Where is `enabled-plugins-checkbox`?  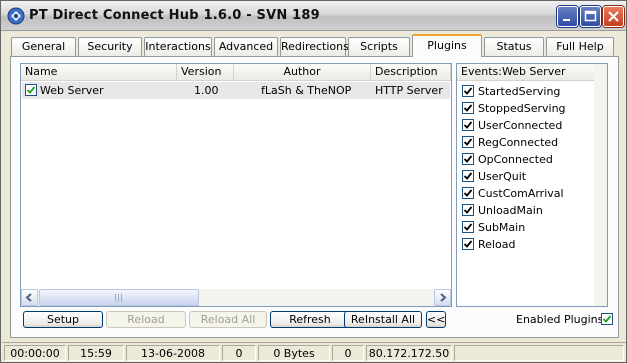
enabled-plugins-checkbox is located at coordinates (607, 319).